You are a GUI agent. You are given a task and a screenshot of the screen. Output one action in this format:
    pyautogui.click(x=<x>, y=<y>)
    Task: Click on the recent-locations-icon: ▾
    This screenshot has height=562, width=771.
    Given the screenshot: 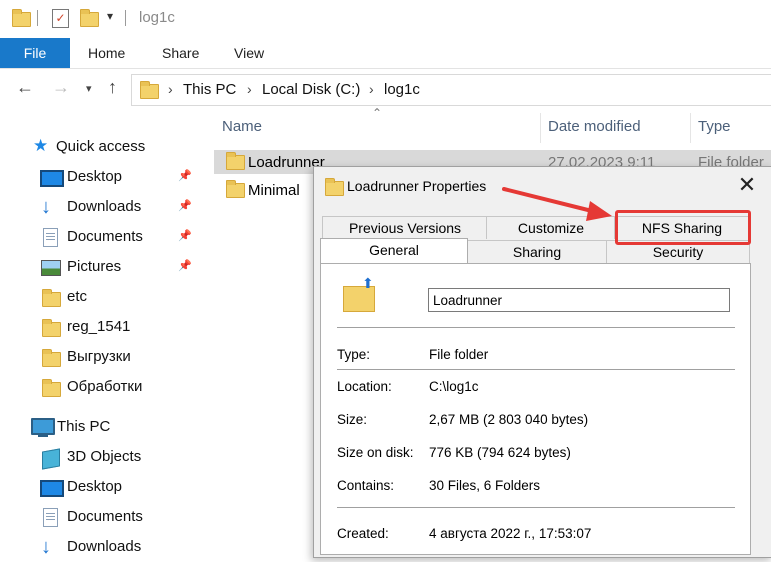 What is the action you would take?
    pyautogui.click(x=89, y=88)
    